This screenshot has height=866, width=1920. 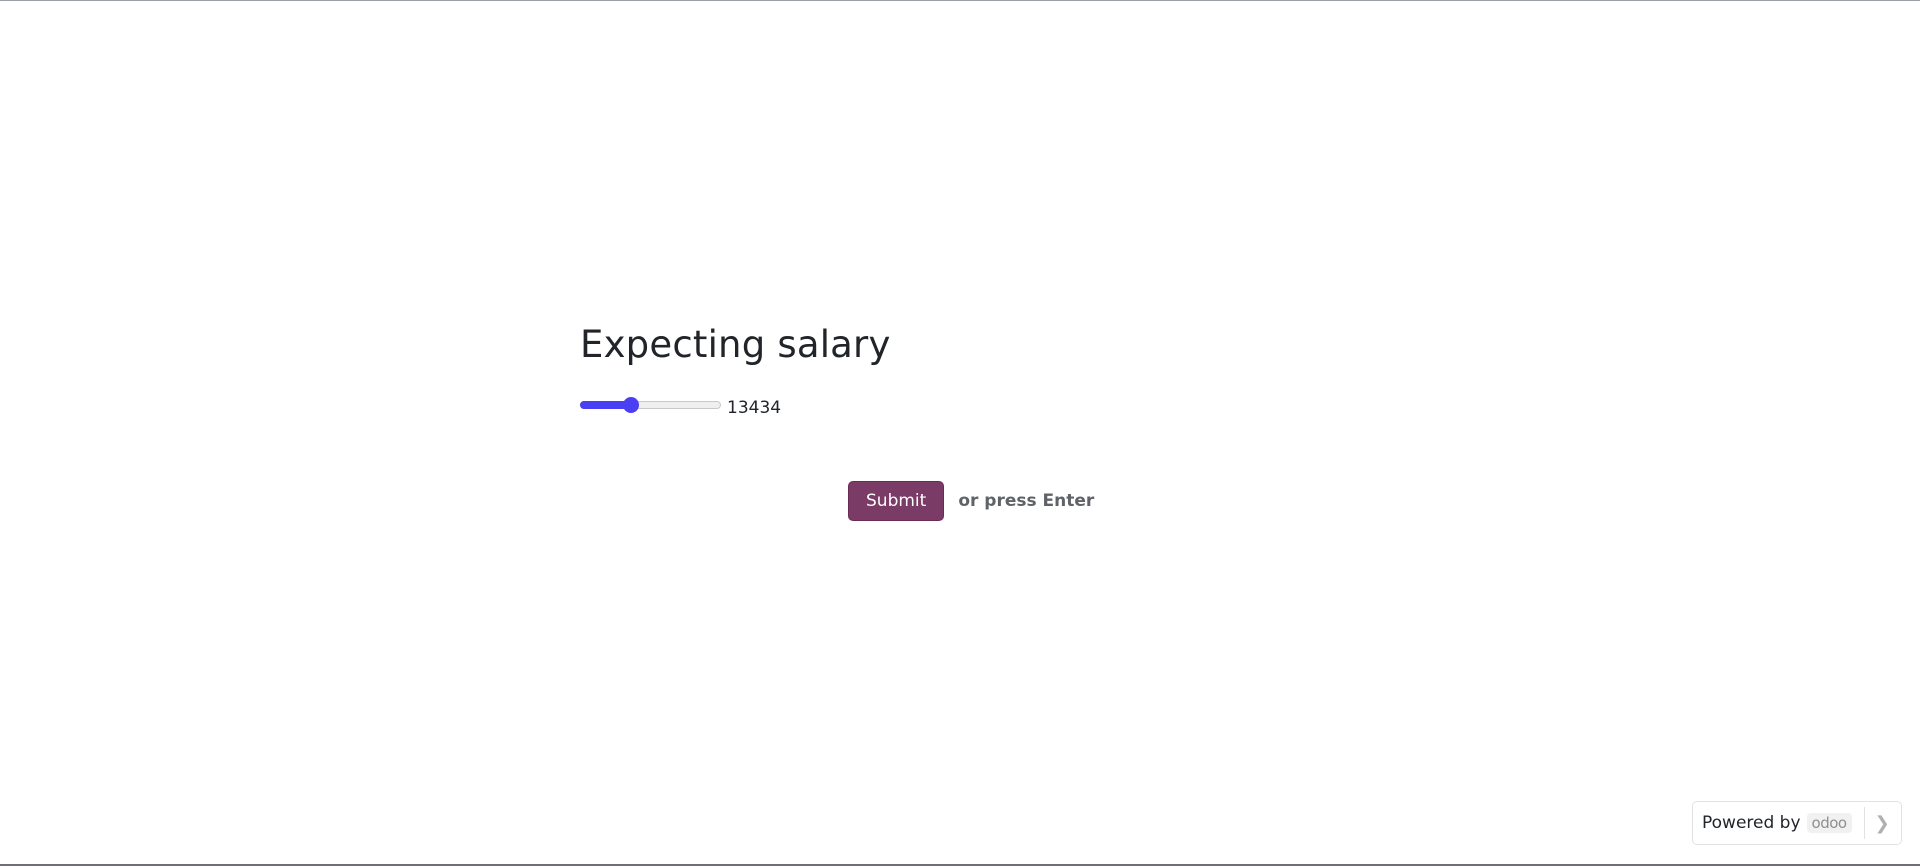 What do you see at coordinates (960, 0) in the screenshot?
I see `top-border` at bounding box center [960, 0].